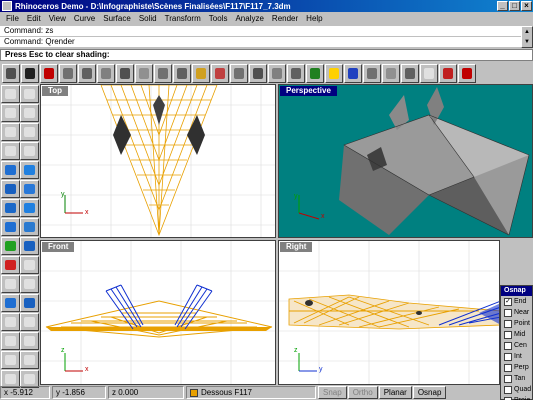  Describe the element at coordinates (10, 303) in the screenshot. I see `array-icon` at that location.